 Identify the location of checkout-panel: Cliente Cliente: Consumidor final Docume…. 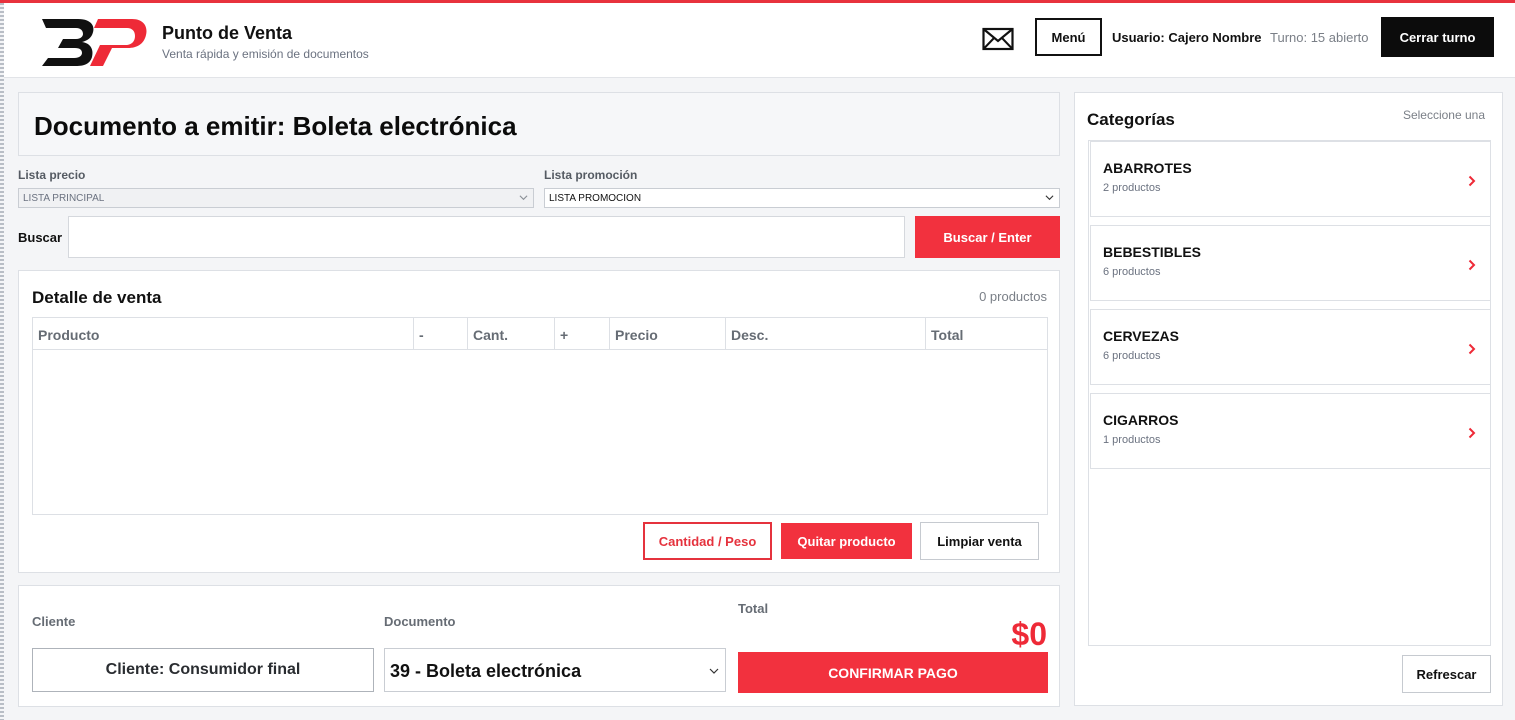
(539, 646).